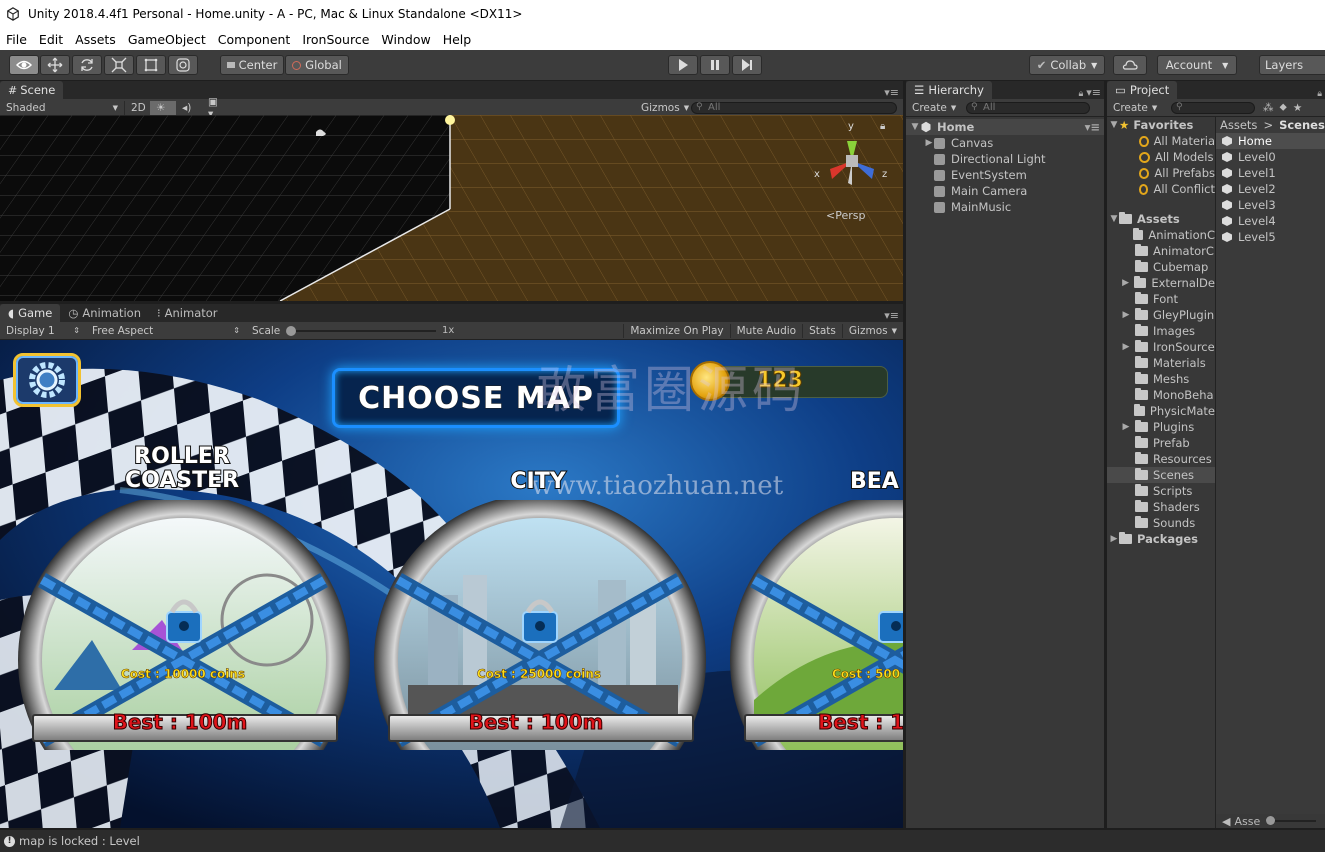 The height and width of the screenshot is (852, 1325). I want to click on scene-file-level3: Level3, so click(1270, 205).